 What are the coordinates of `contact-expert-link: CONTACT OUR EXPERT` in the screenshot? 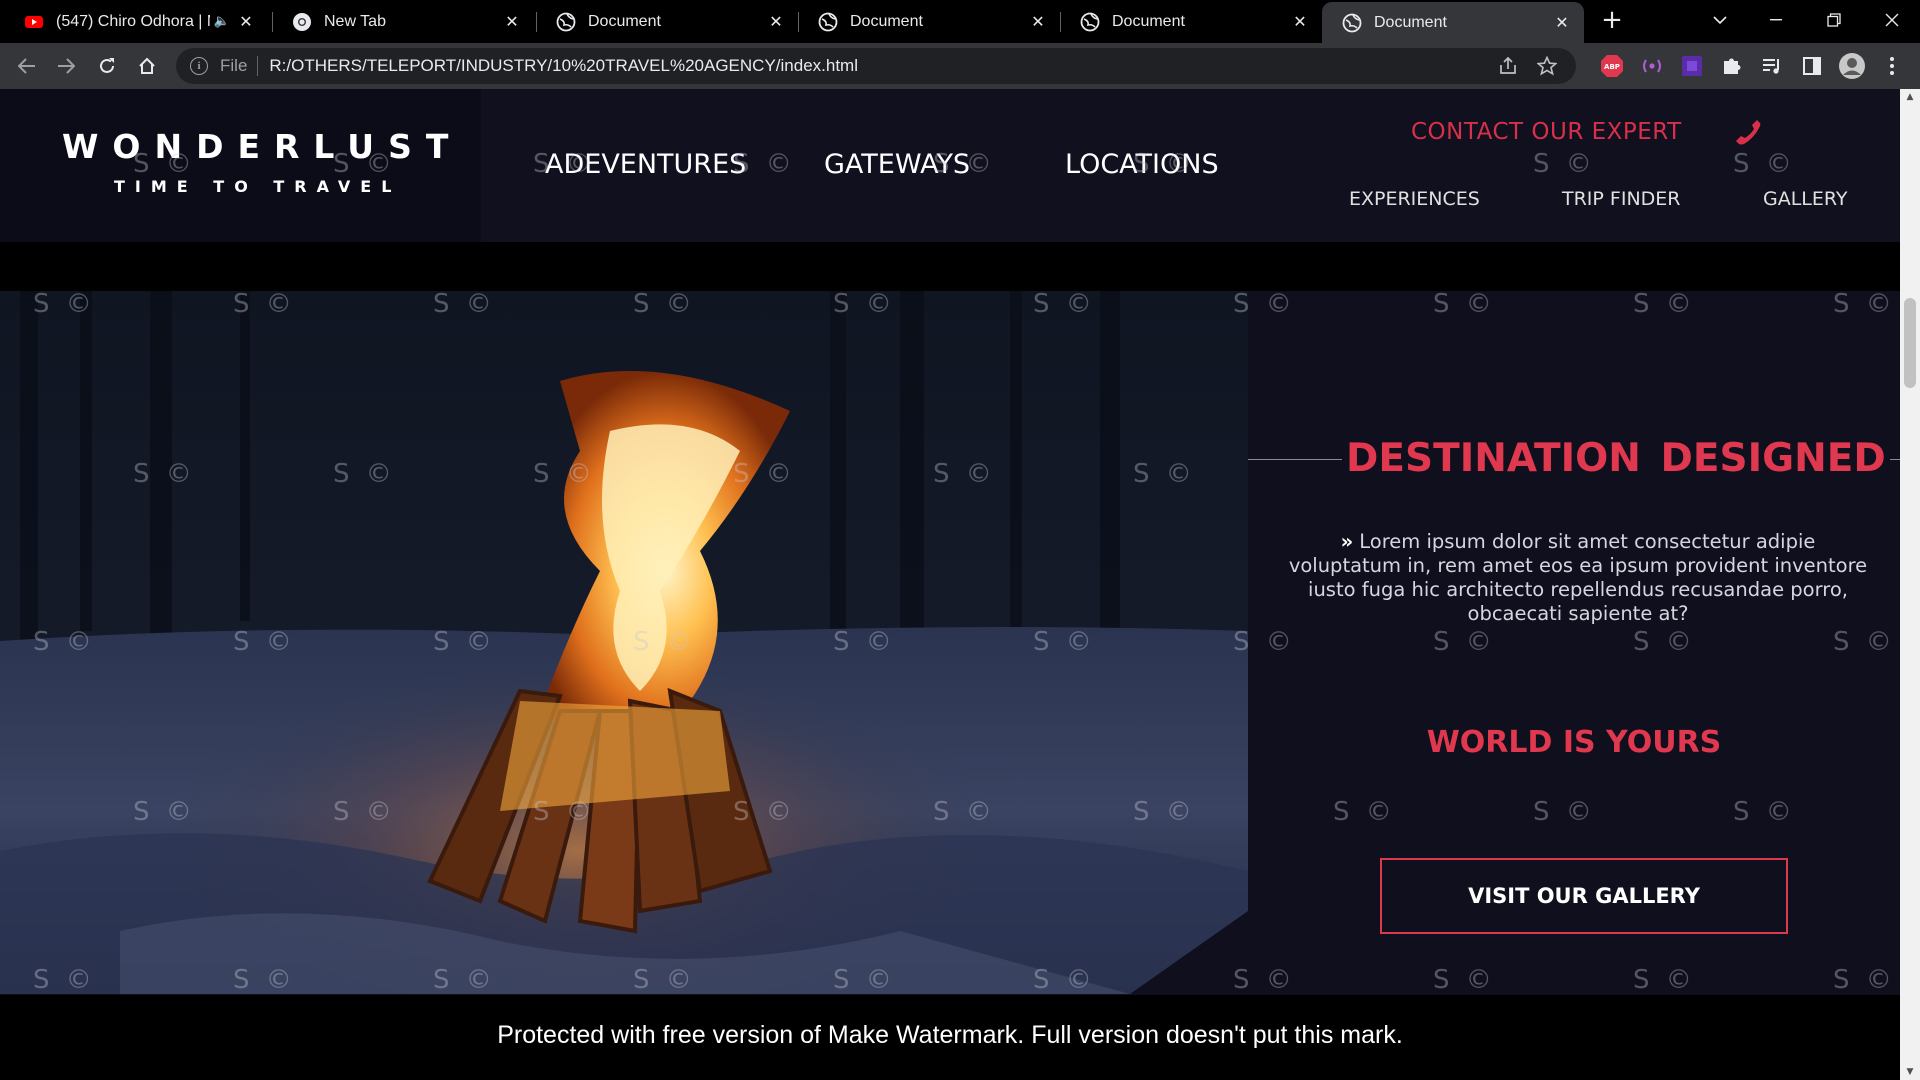 It's located at (1546, 132).